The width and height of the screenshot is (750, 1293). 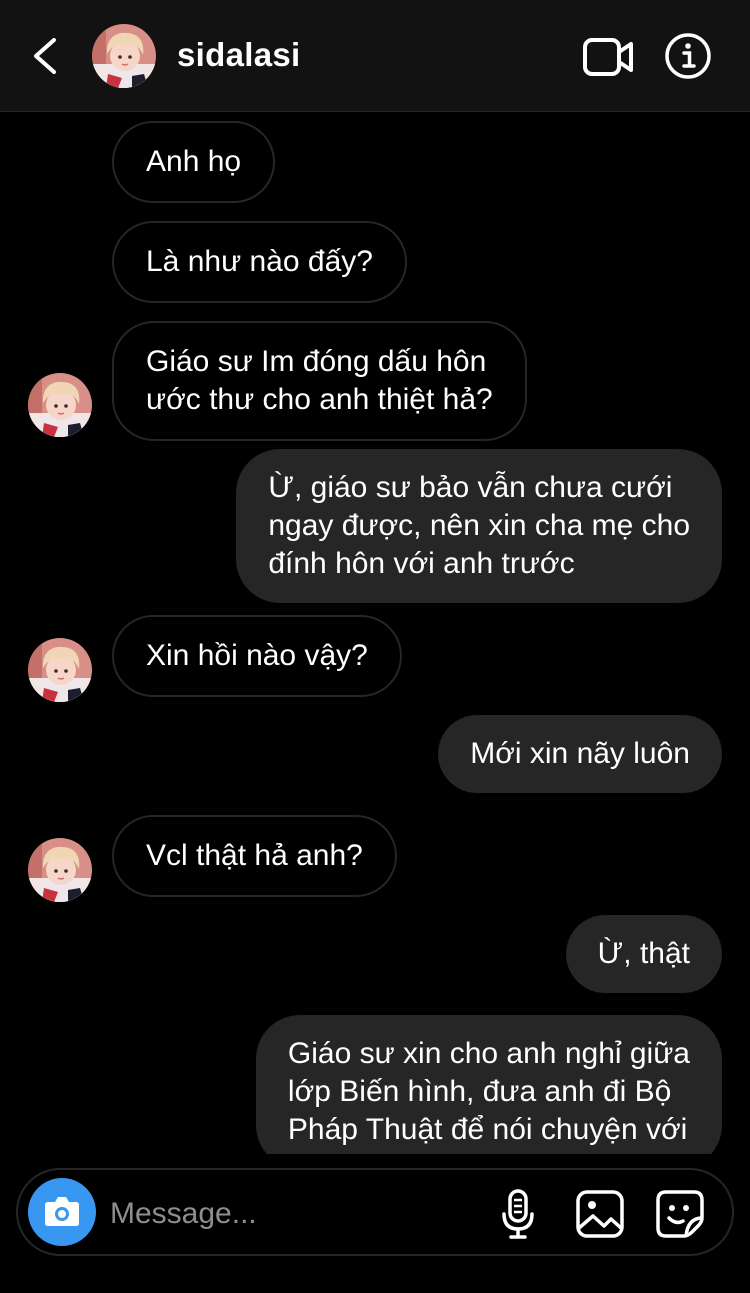 I want to click on back-arrow-icon, so click(x=46, y=56).